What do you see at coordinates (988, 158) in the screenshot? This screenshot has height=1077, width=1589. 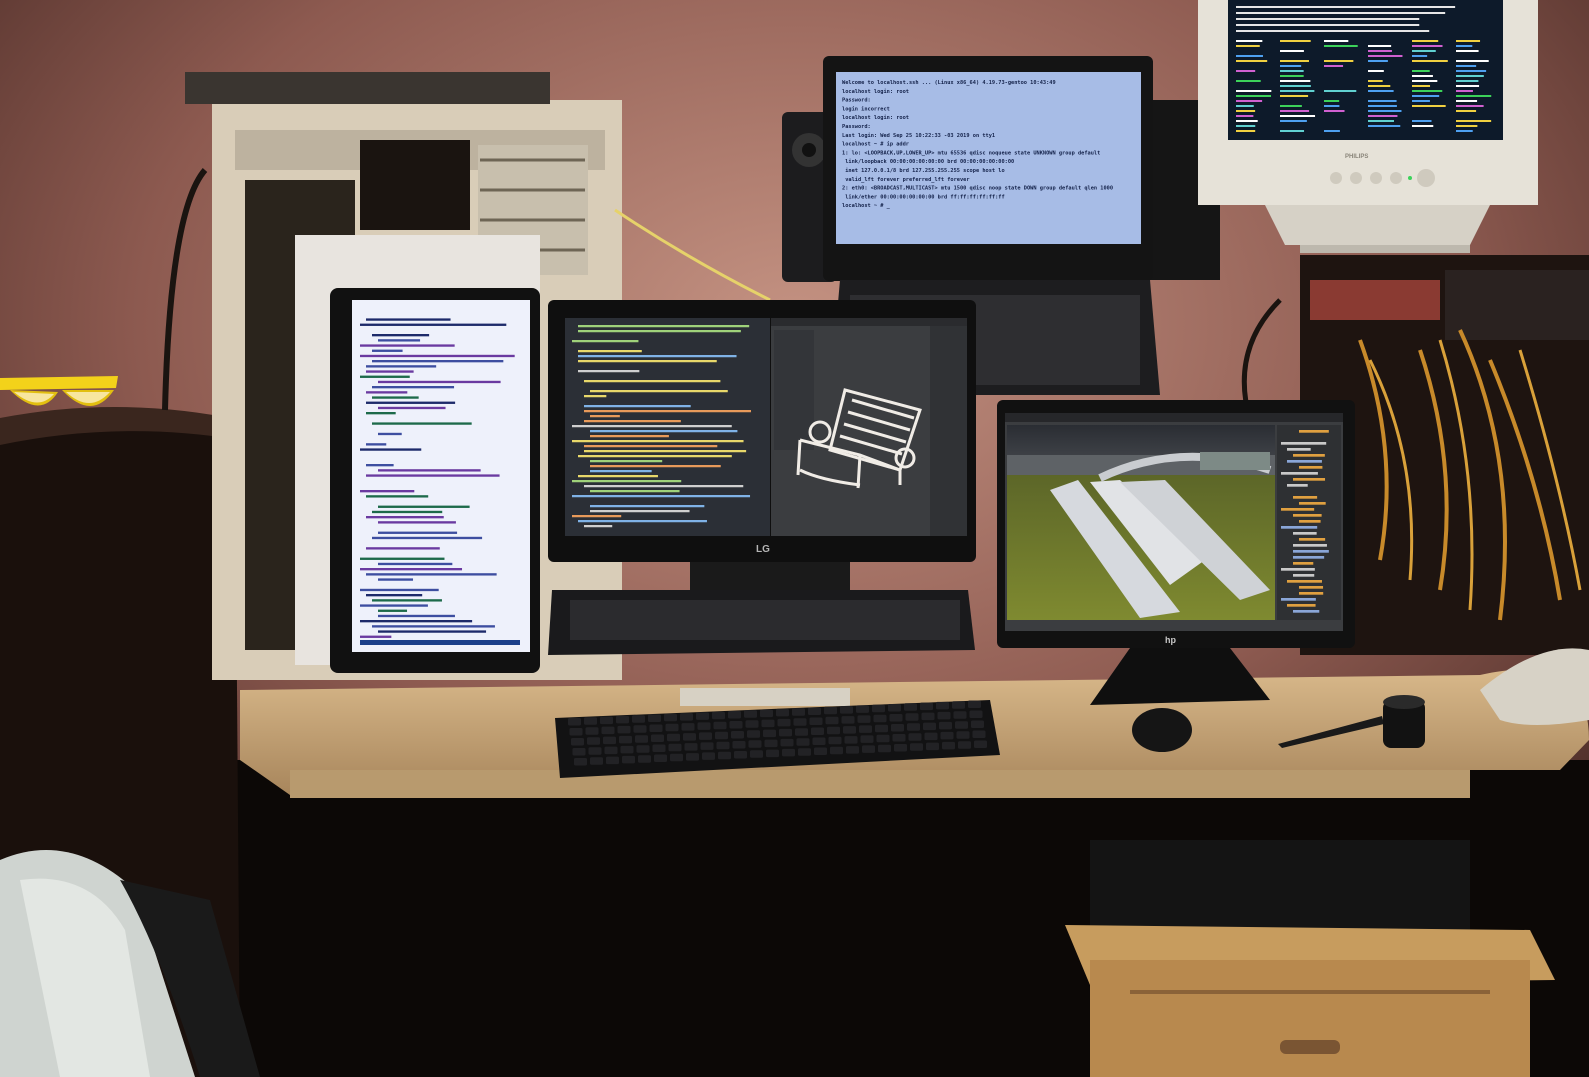 I see `top-terminal-screen` at bounding box center [988, 158].